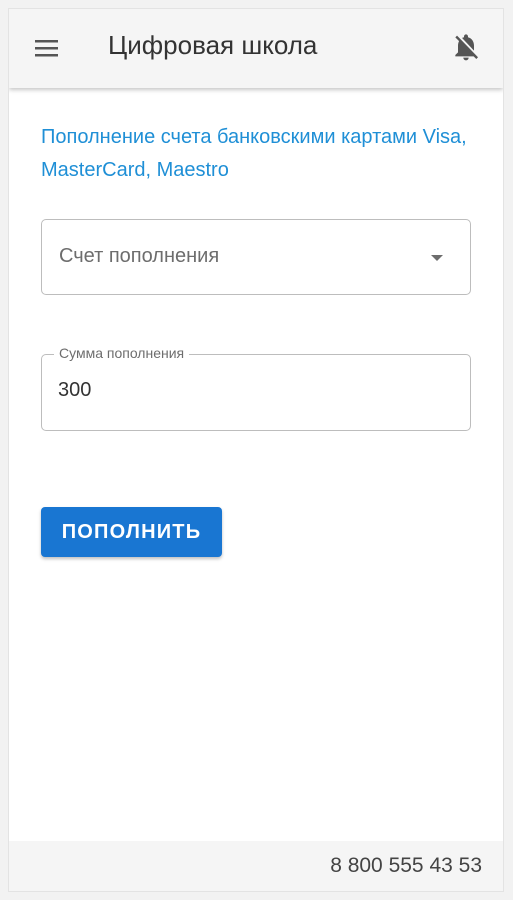 This screenshot has height=900, width=513. I want to click on amount-field-label: Сумма пополнения, so click(122, 353).